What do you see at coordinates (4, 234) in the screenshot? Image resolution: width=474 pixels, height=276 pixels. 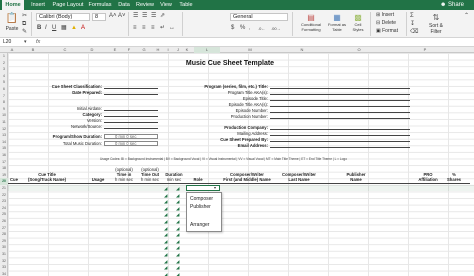 I see `row-header: 28` at bounding box center [4, 234].